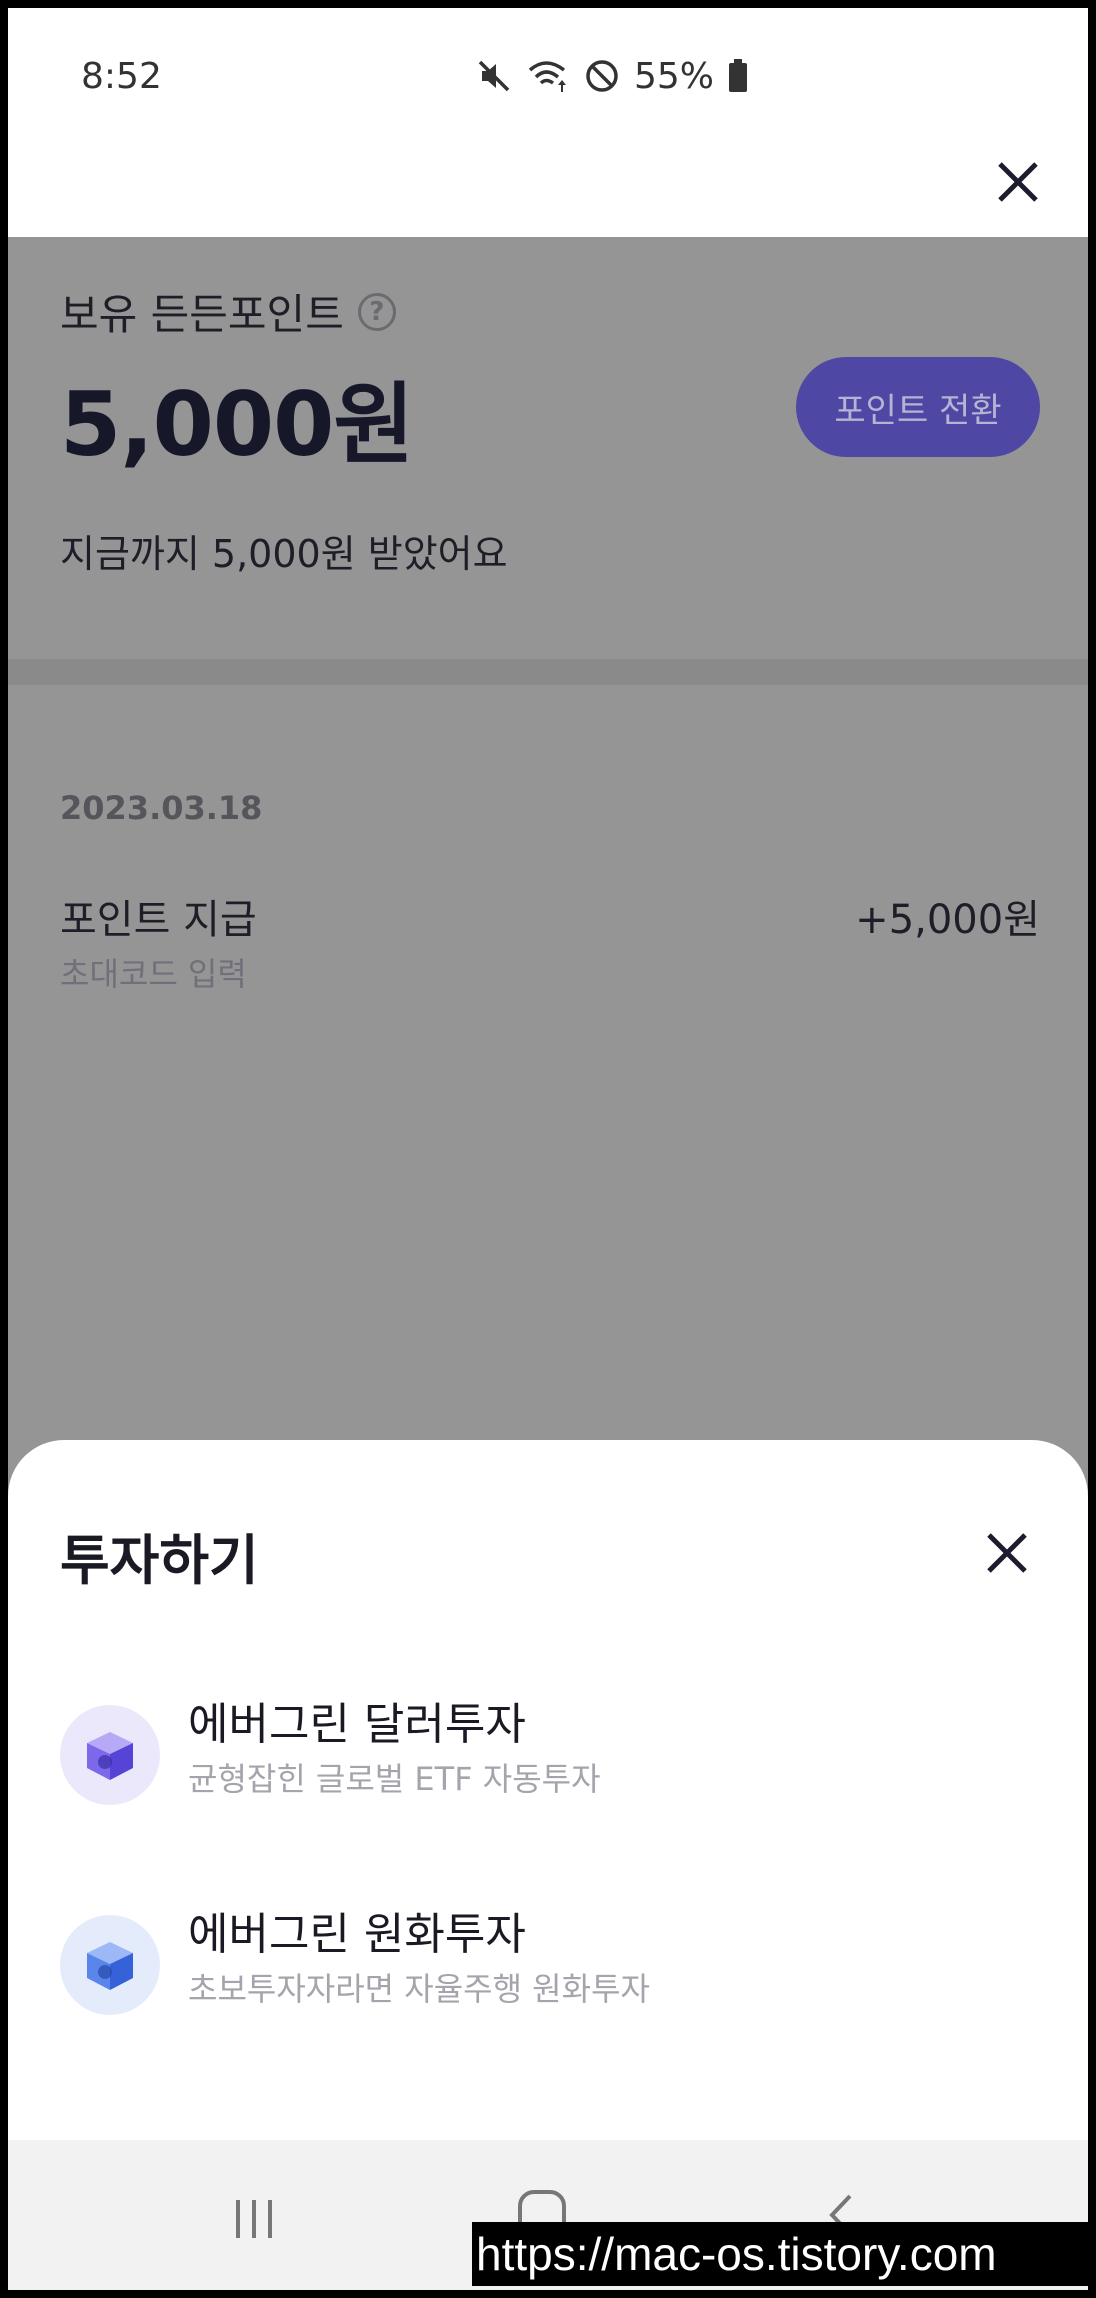  I want to click on won-cube-icon, so click(110, 1965).